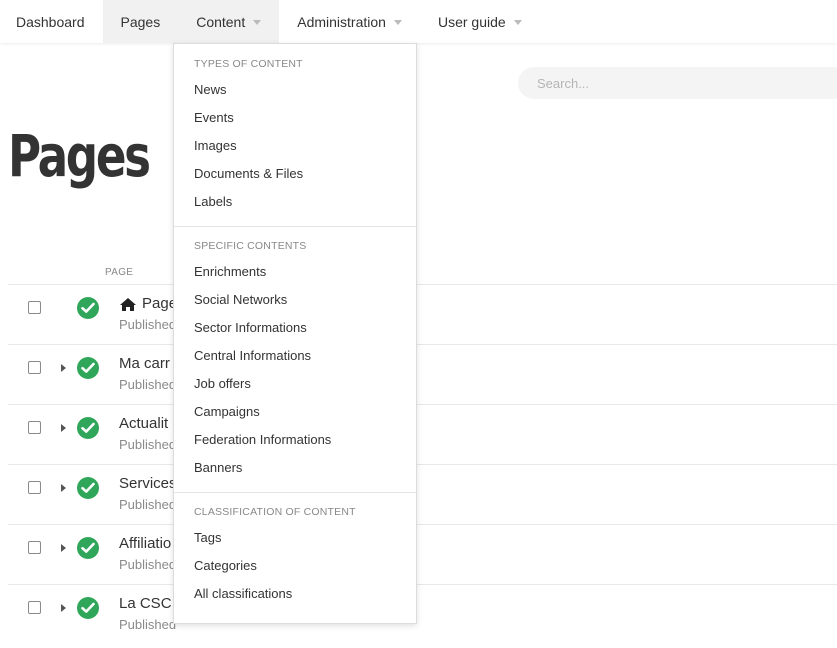  Describe the element at coordinates (230, 271) in the screenshot. I see `menu-item-enrichments: Enrichments` at that location.